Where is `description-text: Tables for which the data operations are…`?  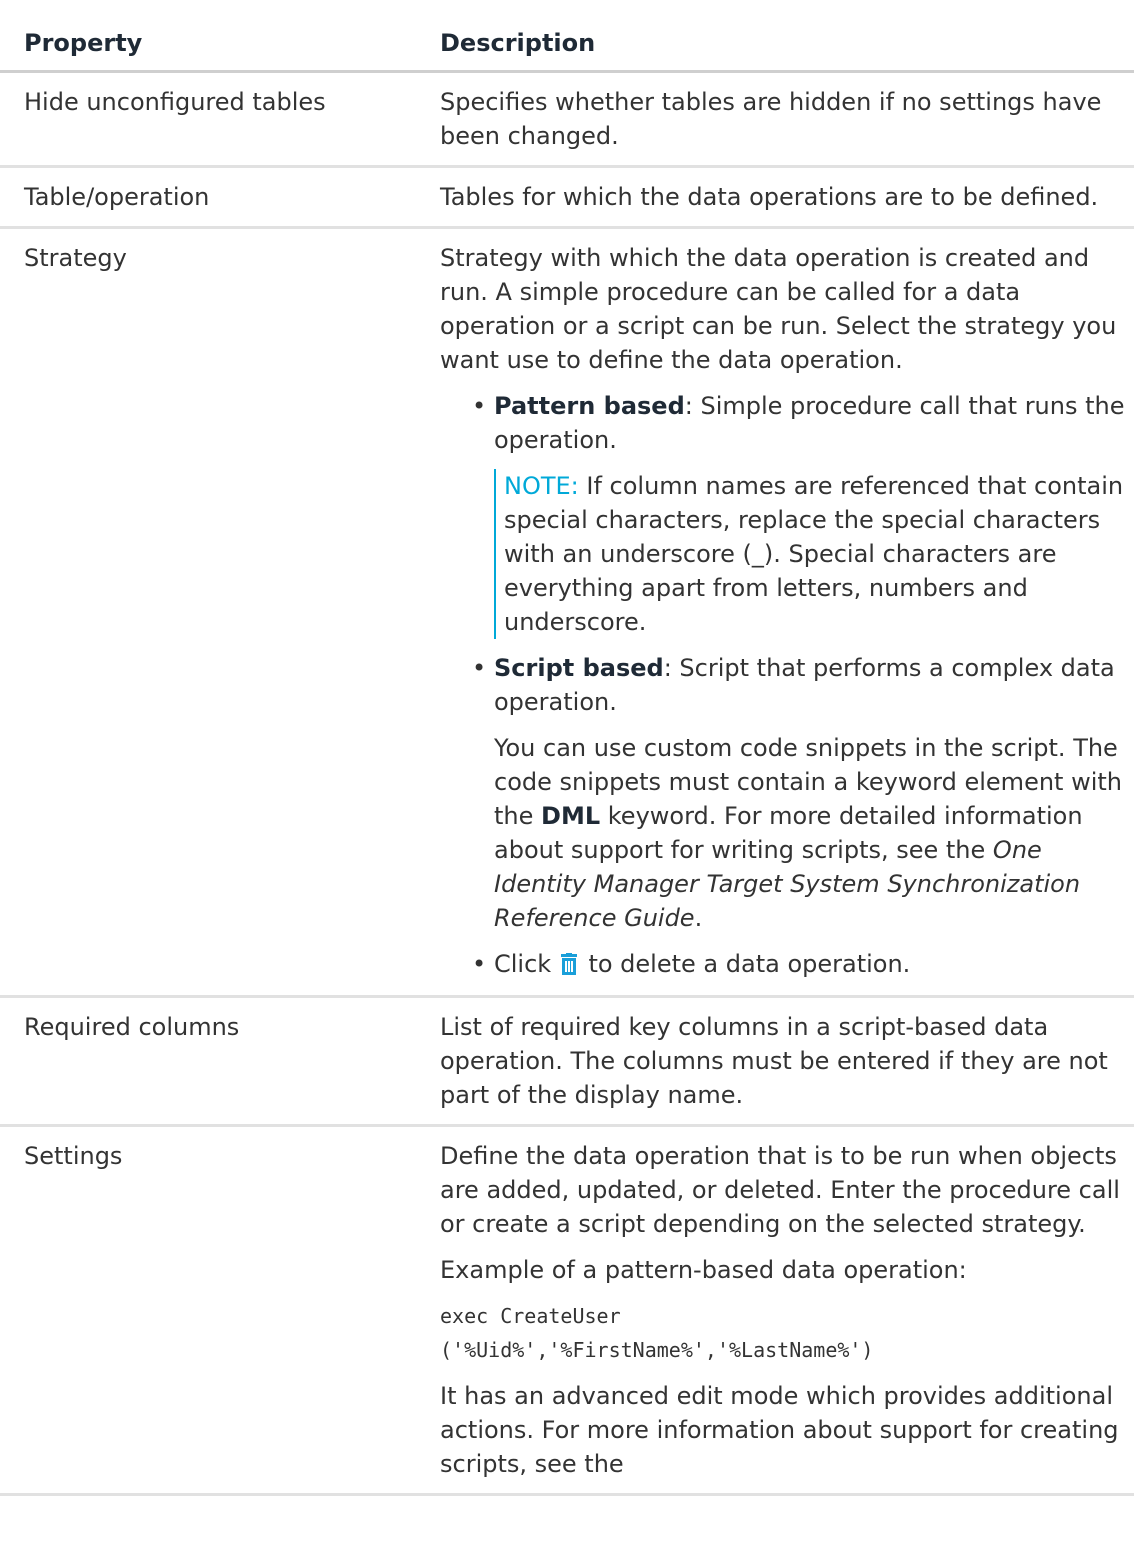
description-text: Tables for which the data operations are… is located at coordinates (769, 197).